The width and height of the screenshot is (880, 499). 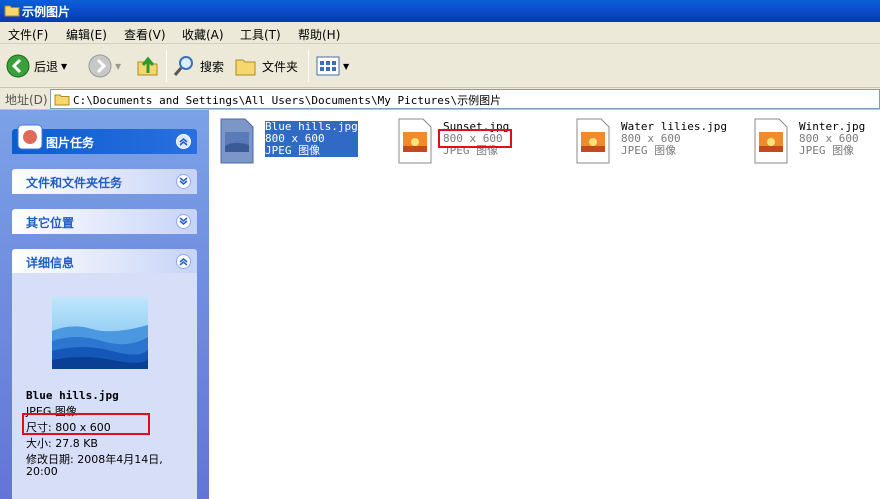 I want to click on back-dropdown-icon: ▼, so click(x=64, y=66).